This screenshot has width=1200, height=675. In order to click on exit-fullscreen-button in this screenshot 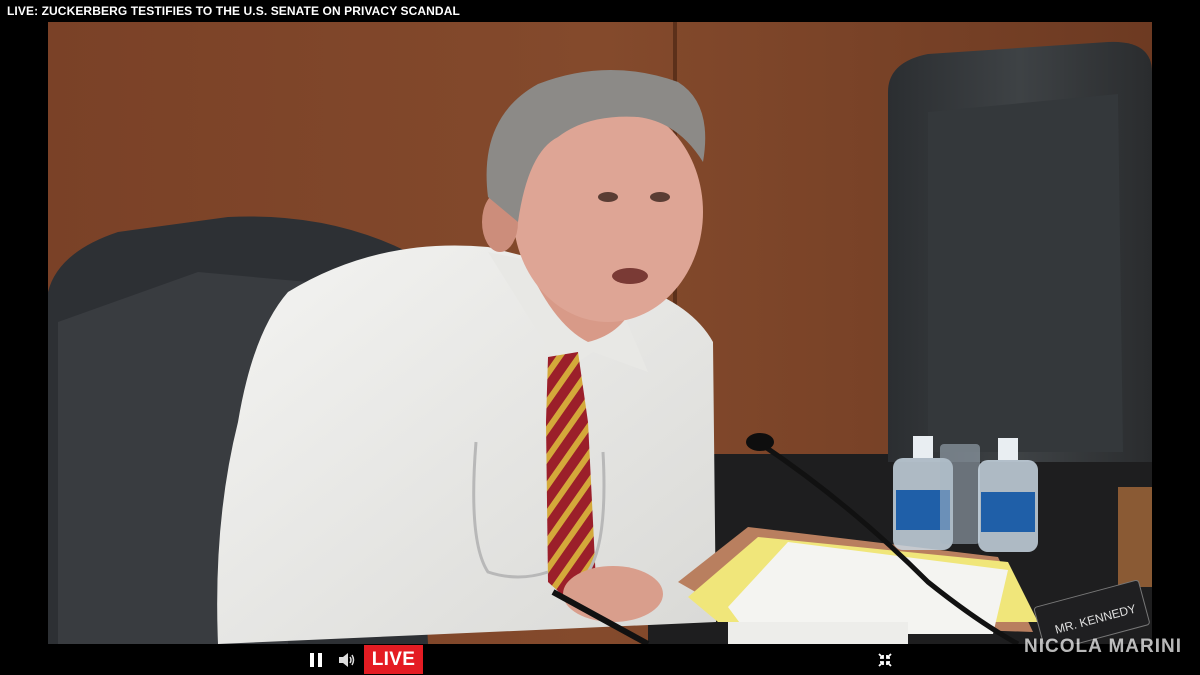, I will do `click(885, 659)`.